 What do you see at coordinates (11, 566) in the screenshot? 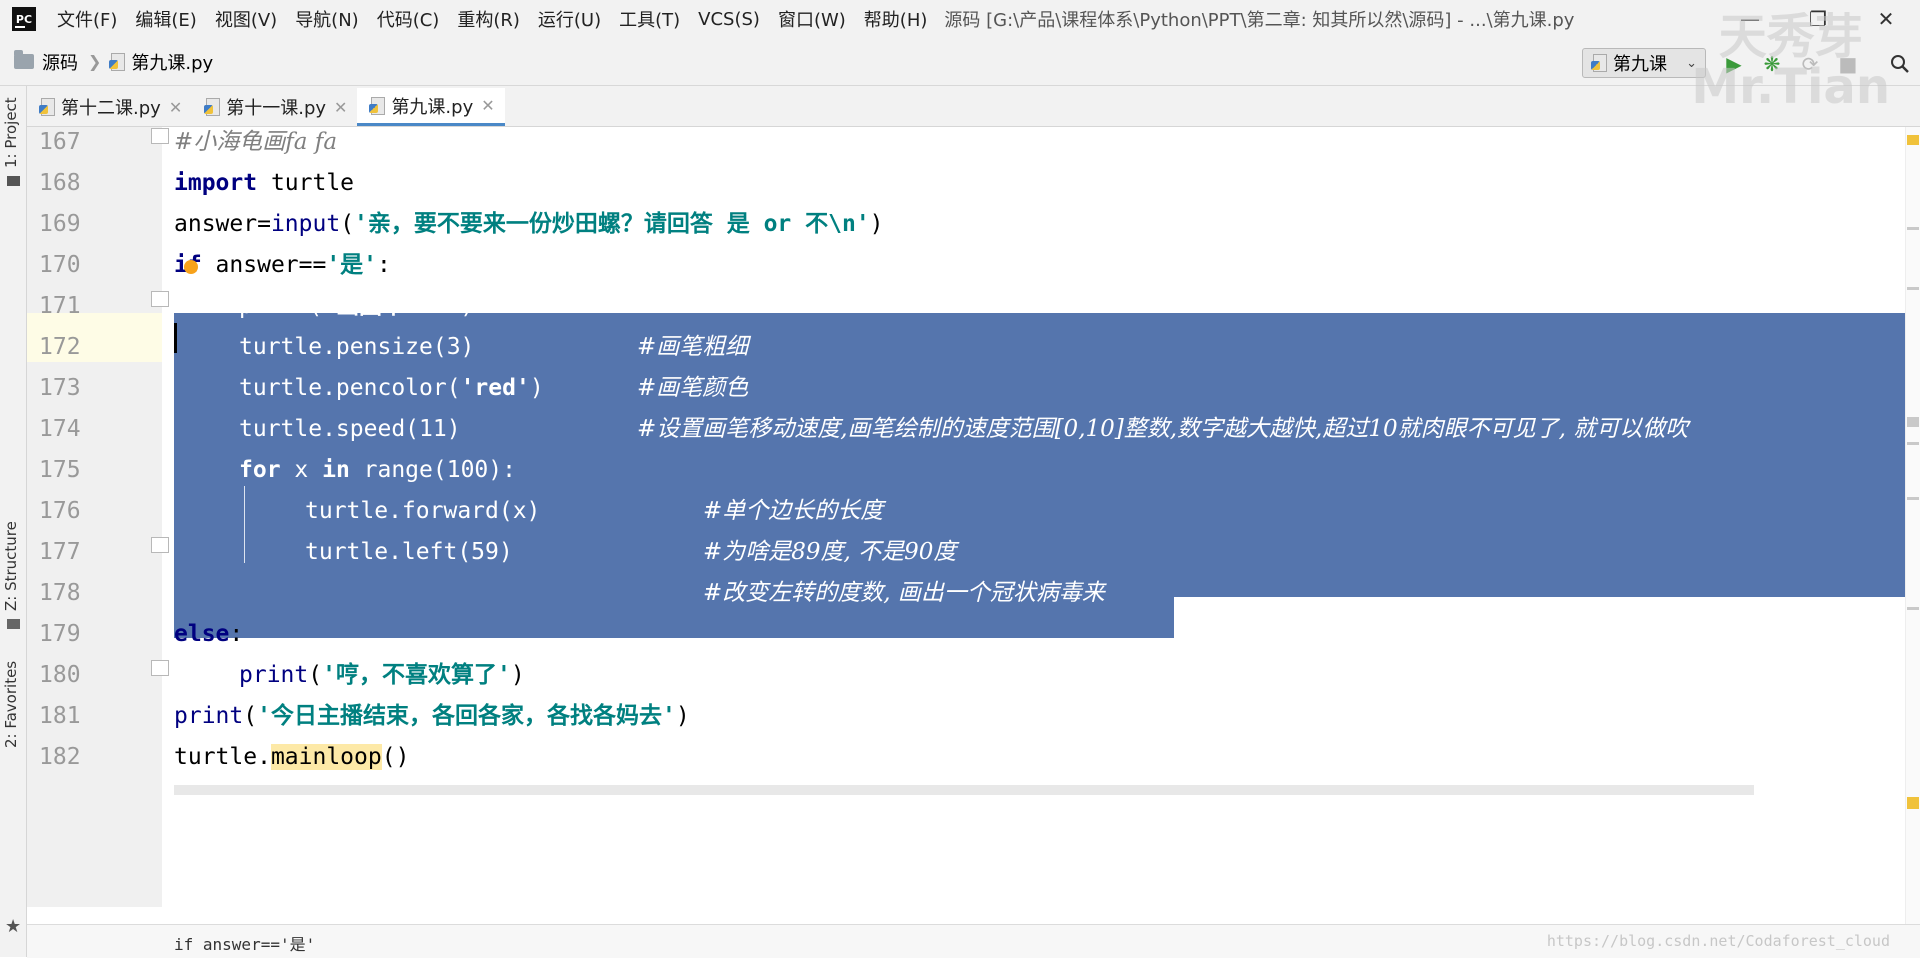
I see `structure-tool-button: Z: Structure` at bounding box center [11, 566].